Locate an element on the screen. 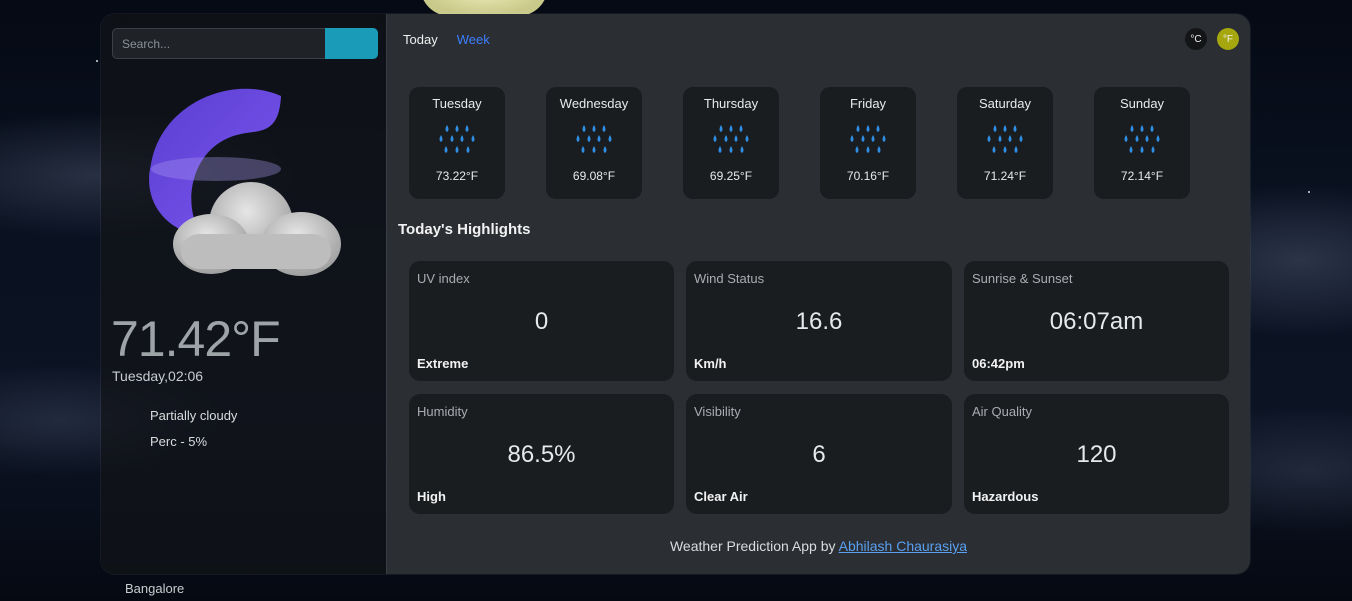  search-button is located at coordinates (351, 43).